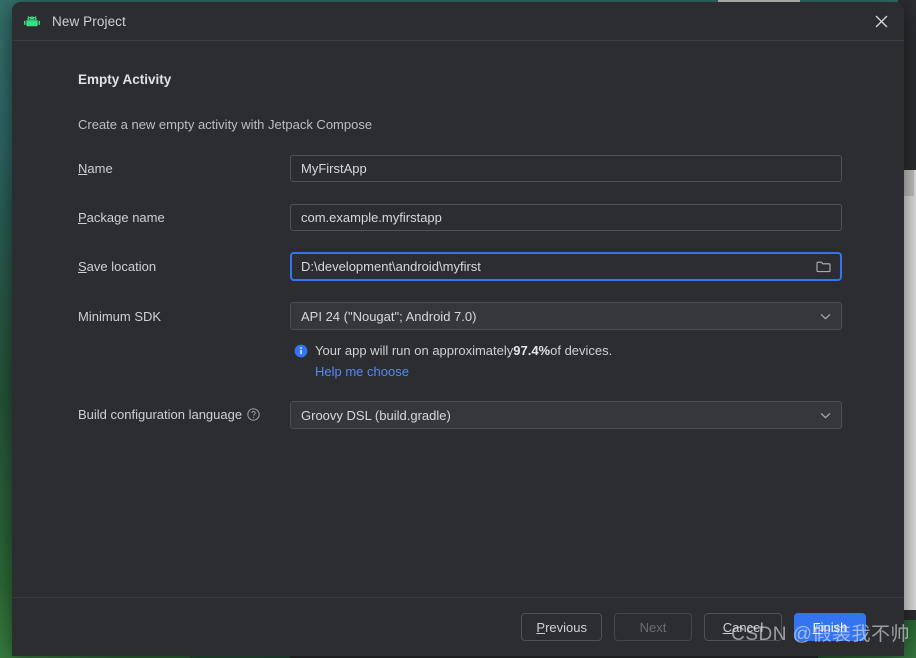 The width and height of the screenshot is (916, 658). I want to click on save-location-label: Save location, so click(184, 266).